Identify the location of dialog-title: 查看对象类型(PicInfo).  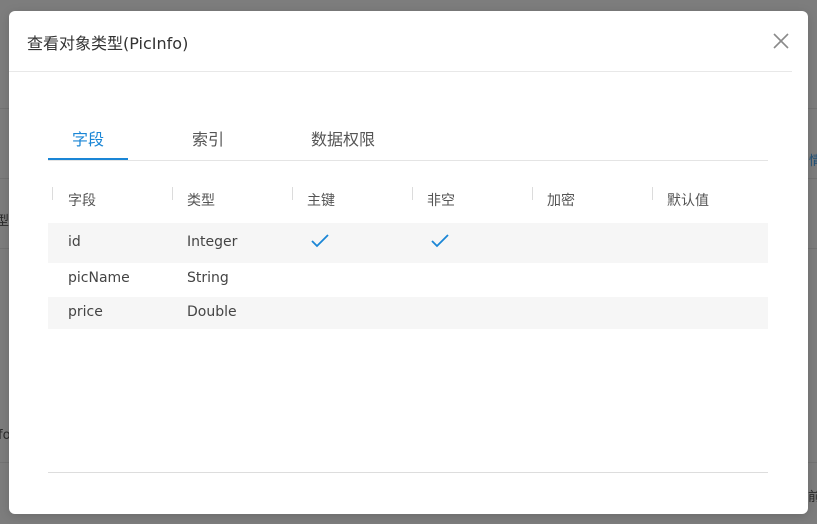
(108, 43).